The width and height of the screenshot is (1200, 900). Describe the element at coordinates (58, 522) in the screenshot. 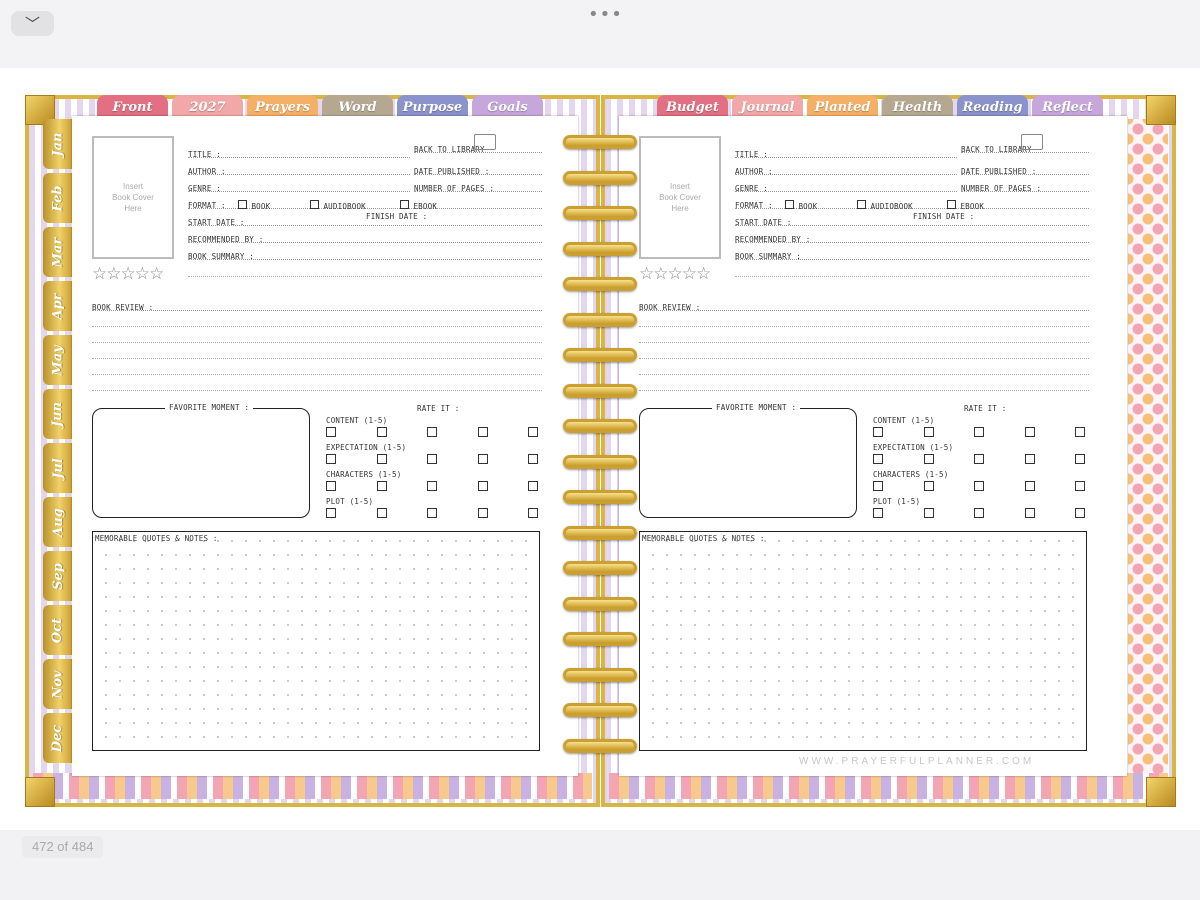

I see `month-tab-aug: Aug` at that location.